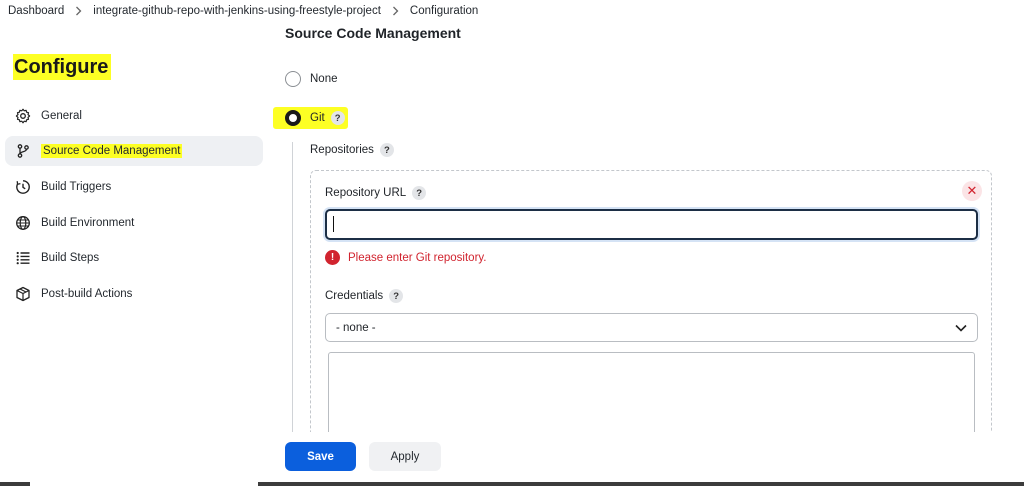 The width and height of the screenshot is (1024, 486). I want to click on apply-button: Apply, so click(405, 456).